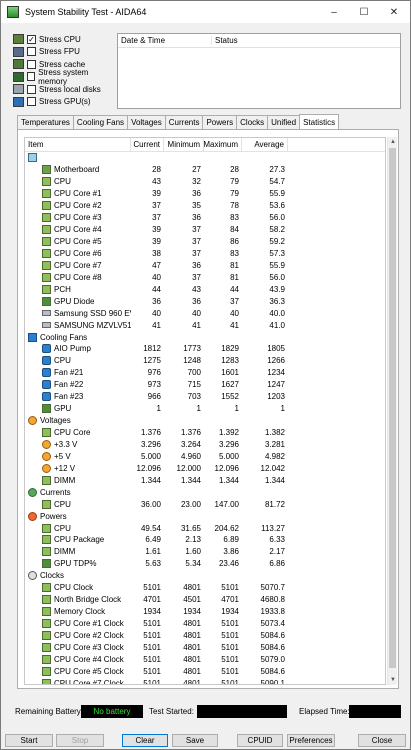  What do you see at coordinates (205, 301) in the screenshot?
I see `table-row: GPU Diode 36 36 37 36.3` at bounding box center [205, 301].